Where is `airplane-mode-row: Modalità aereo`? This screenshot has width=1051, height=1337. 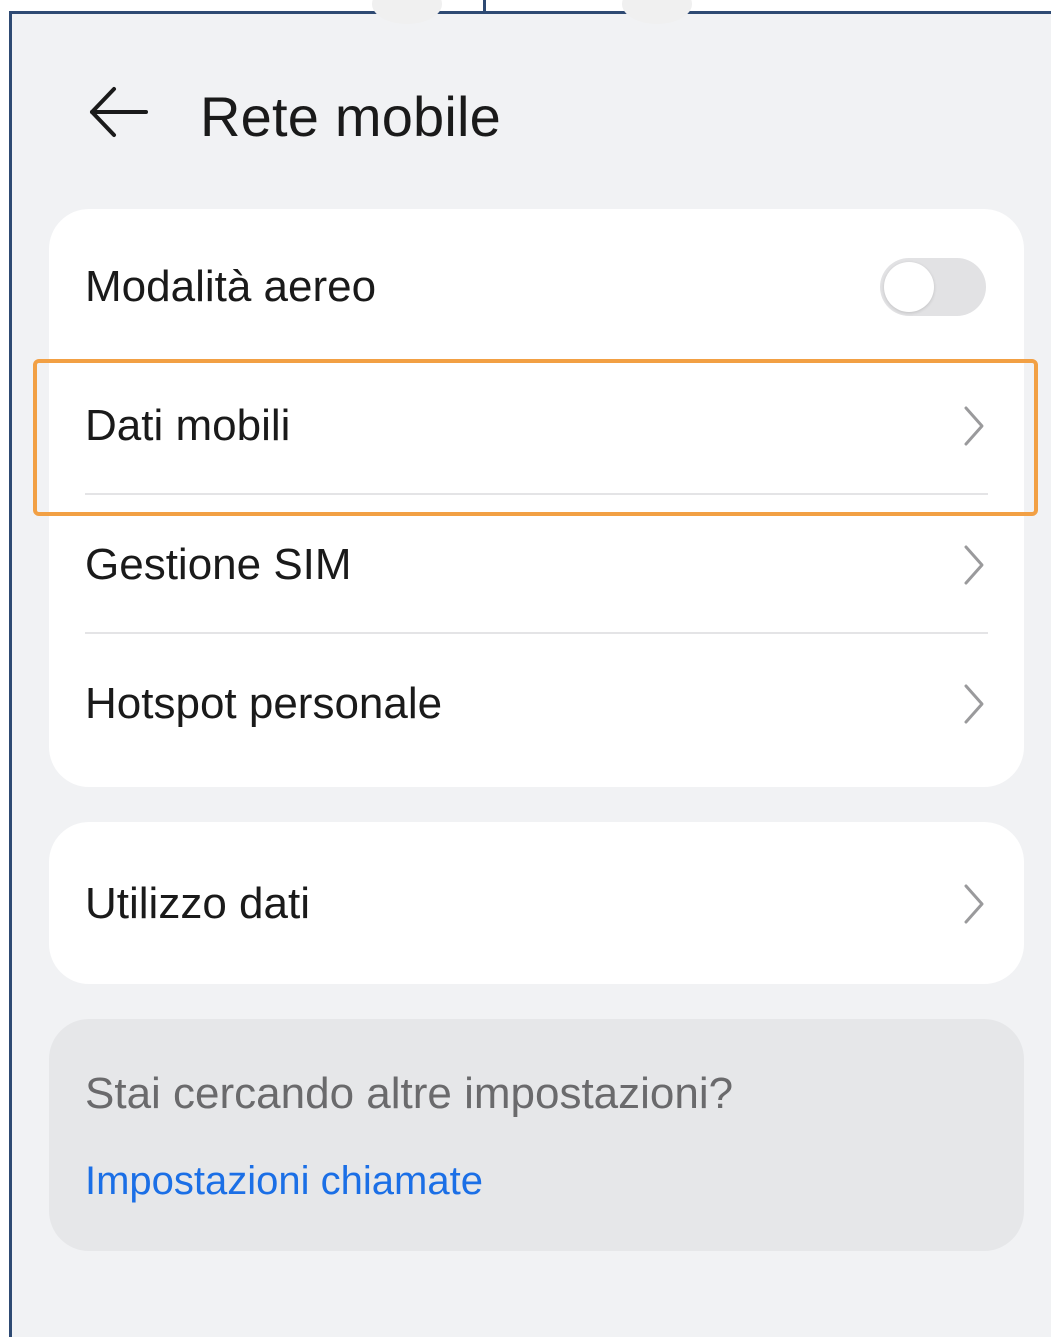 airplane-mode-row: Modalità aereo is located at coordinates (536, 286).